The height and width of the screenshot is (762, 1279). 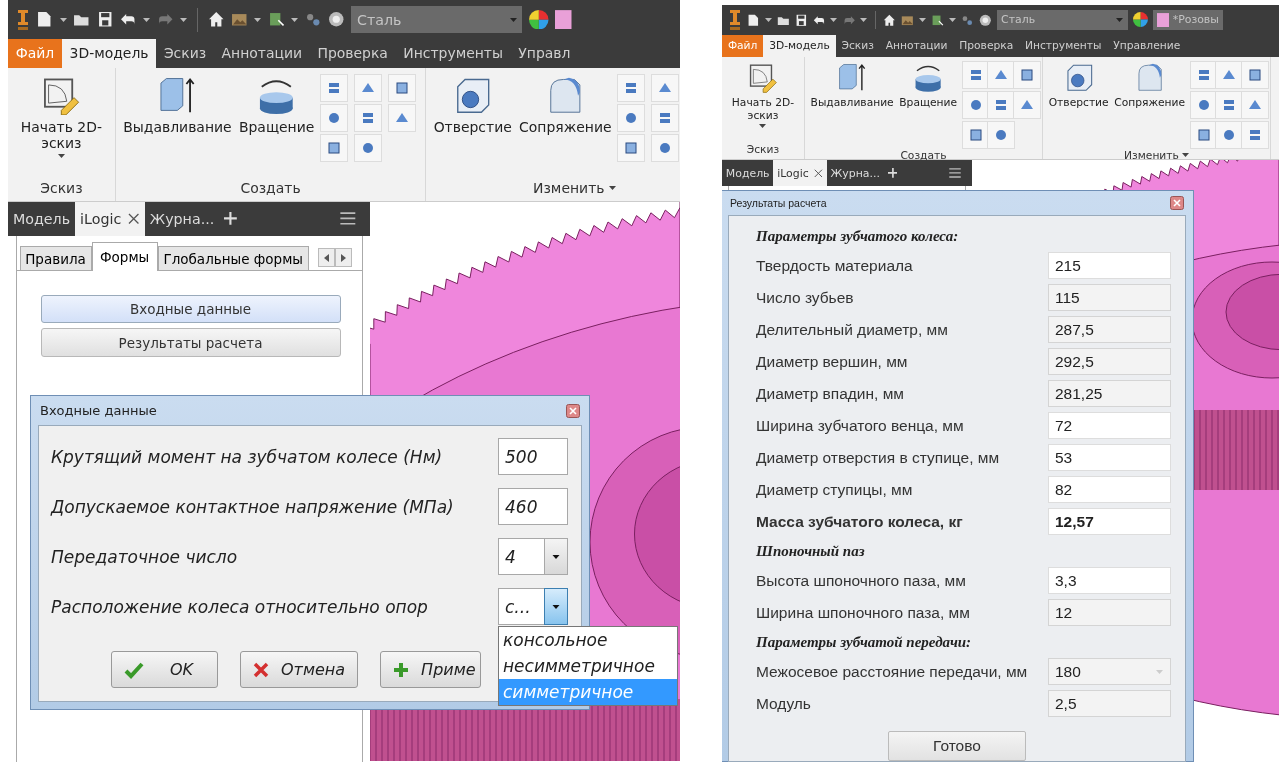 I want to click on ribbon-tool-button: Сопряжение, so click(x=565, y=104).